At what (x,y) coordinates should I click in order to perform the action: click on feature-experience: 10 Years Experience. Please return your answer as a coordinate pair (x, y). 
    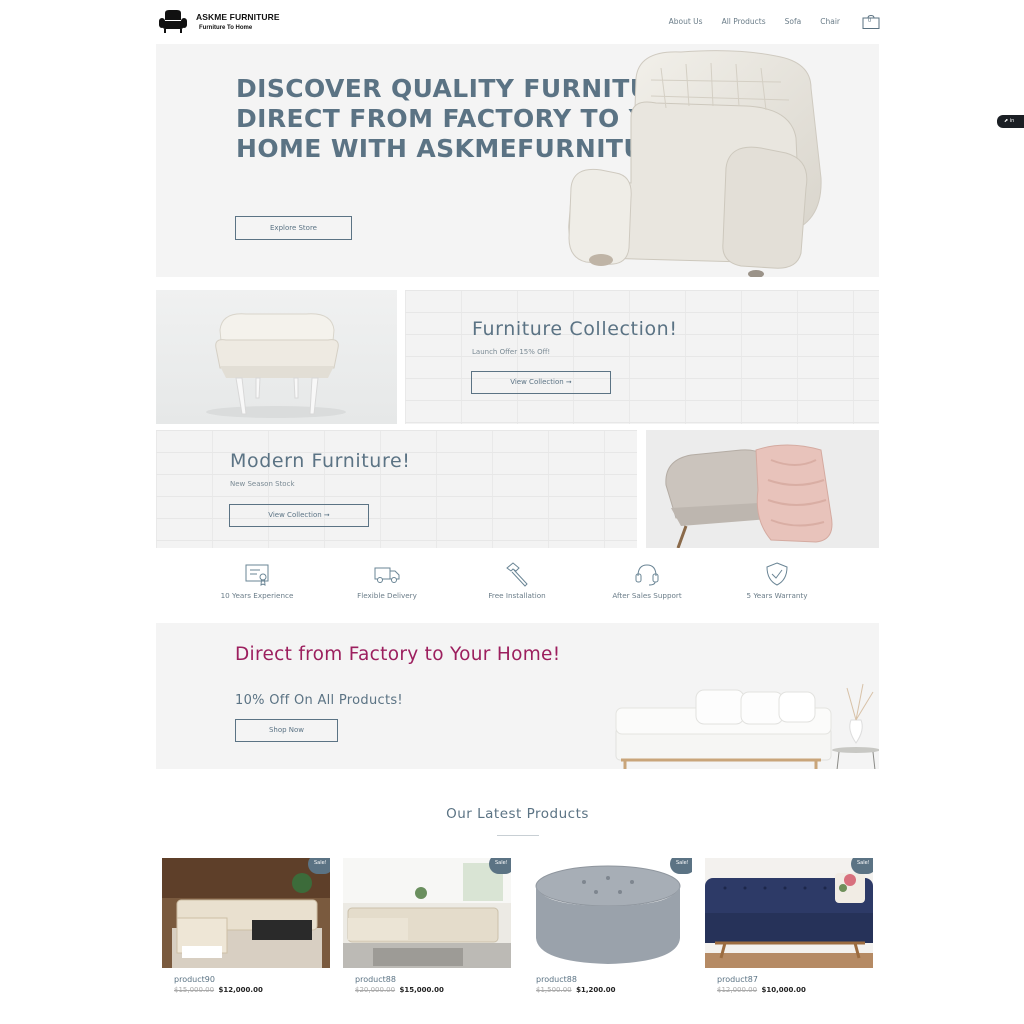
    Looking at the image, I should click on (257, 582).